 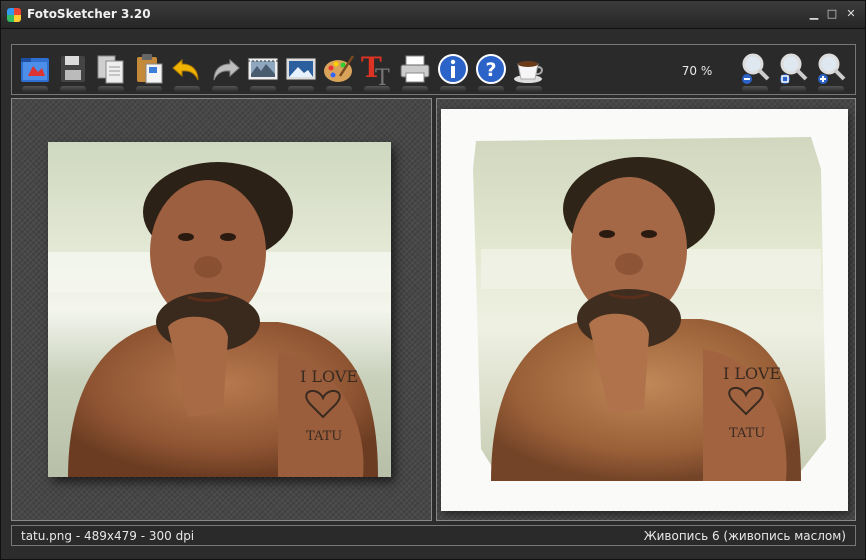 I want to click on palette-icon, so click(x=339, y=68).